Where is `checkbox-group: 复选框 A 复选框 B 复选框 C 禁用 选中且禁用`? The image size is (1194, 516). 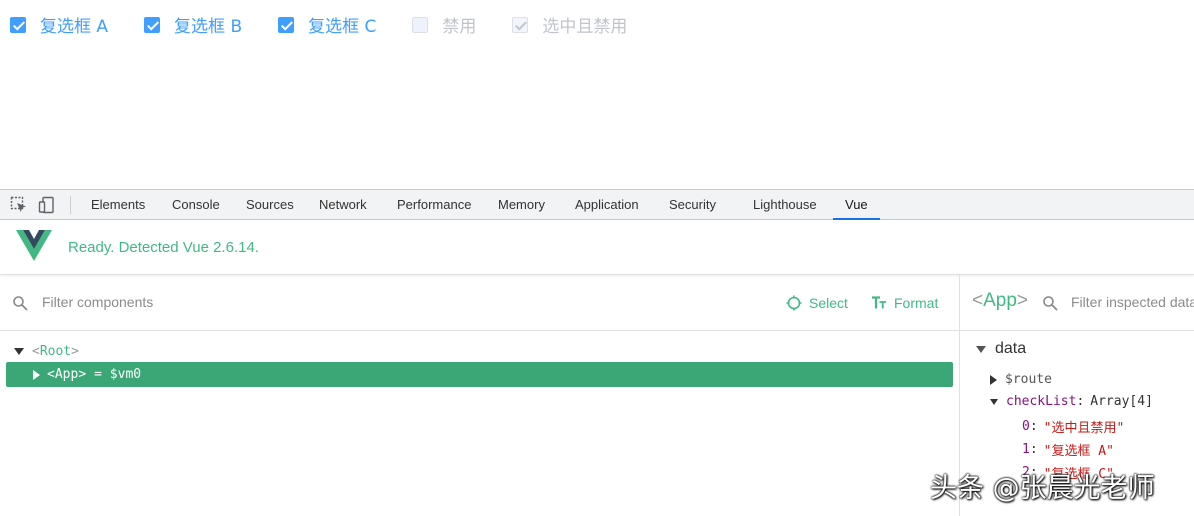
checkbox-group: 复选框 A 复选框 B 复选框 C 禁用 选中且禁用 is located at coordinates (336, 24).